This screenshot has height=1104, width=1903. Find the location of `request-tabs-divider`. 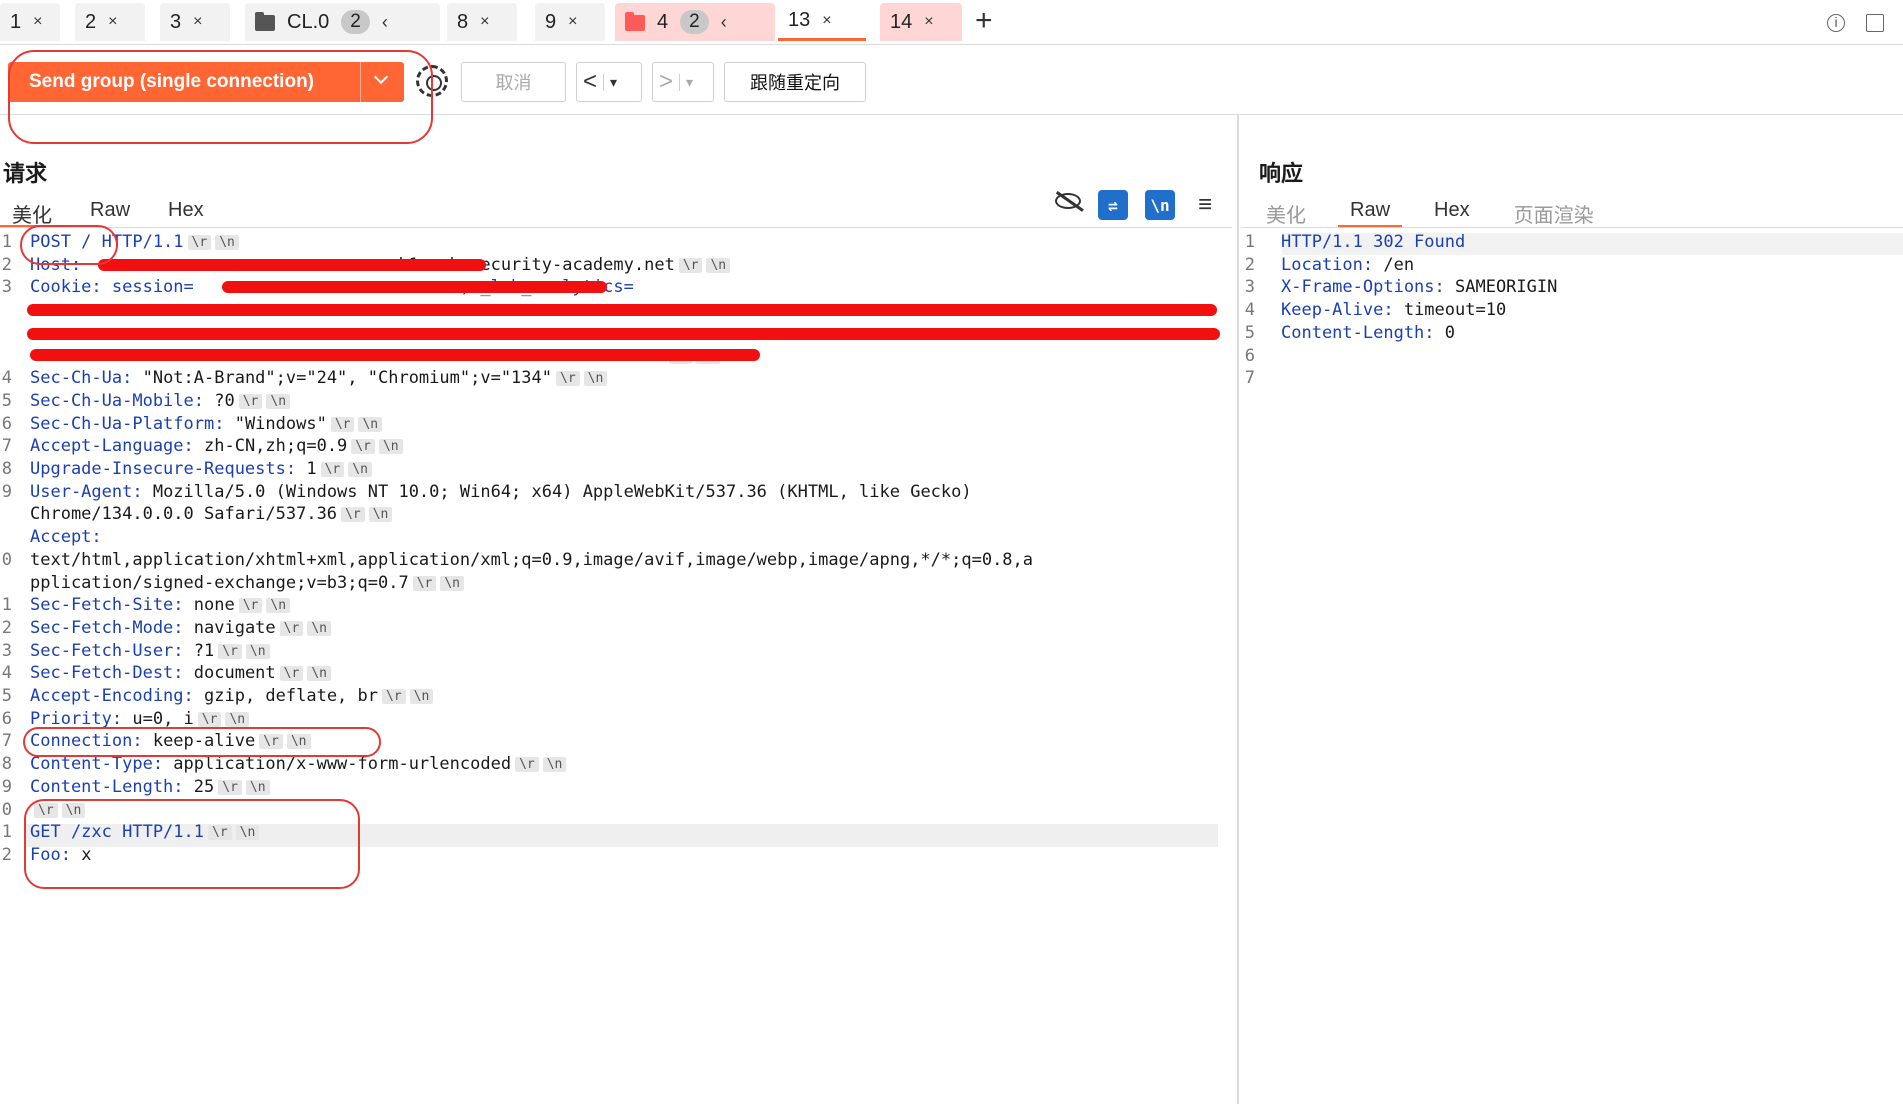

request-tabs-divider is located at coordinates (616, 227).